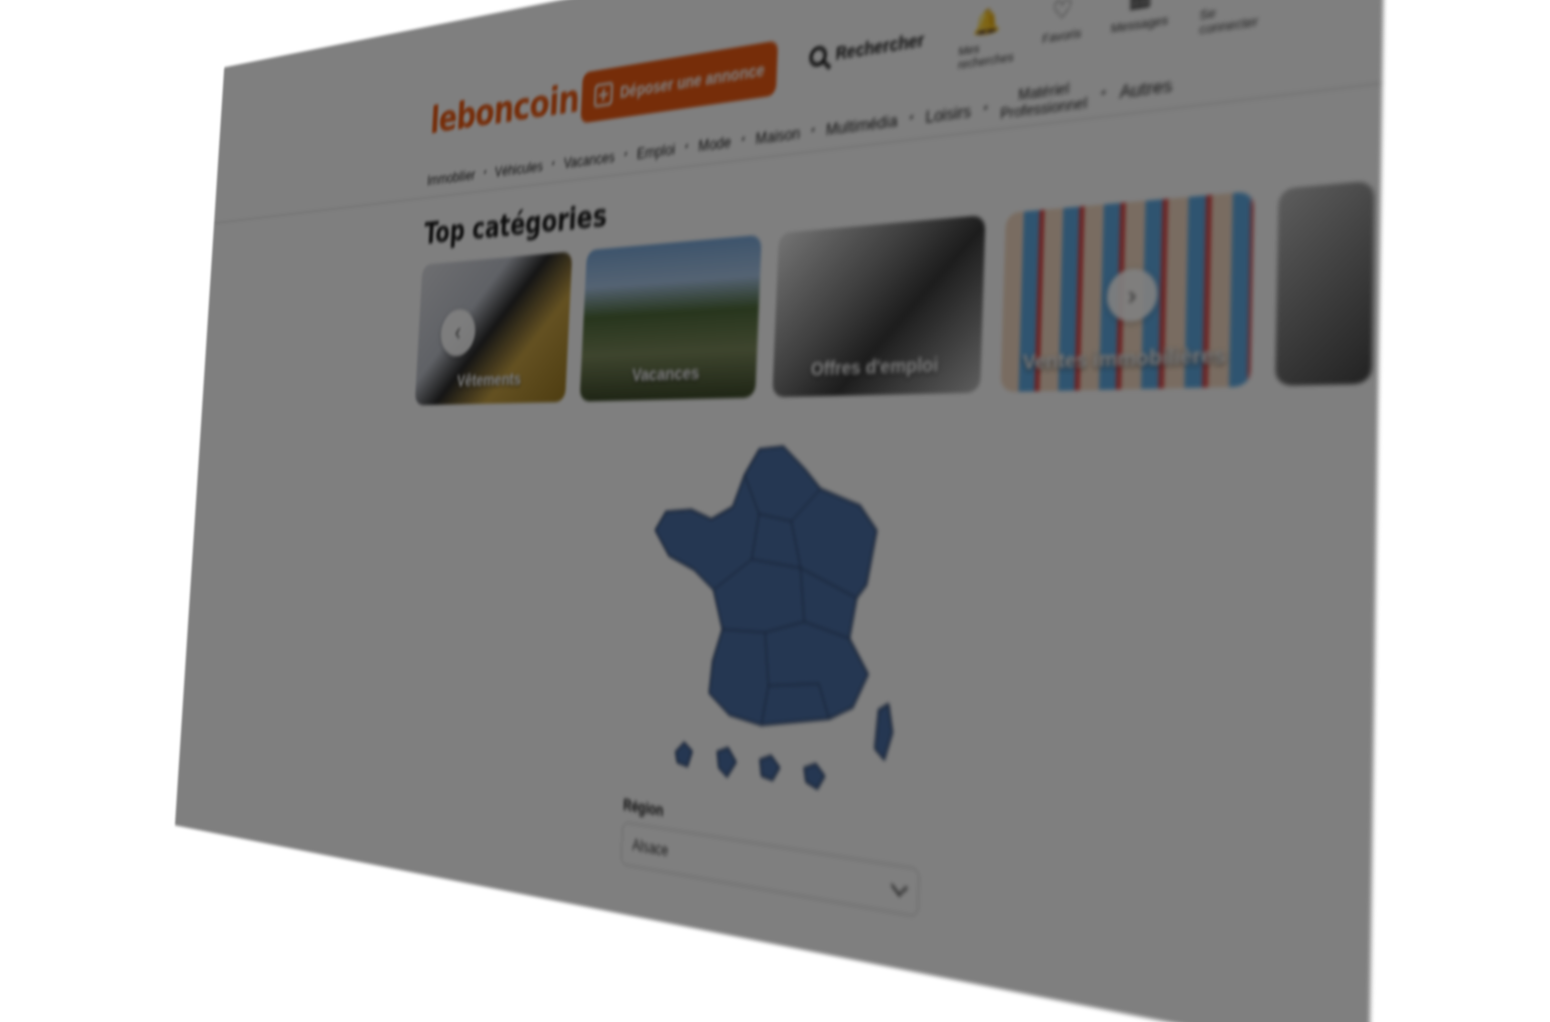 The image size is (1550, 1022). I want to click on nav-item-emploi: Emploi, so click(655, 150).